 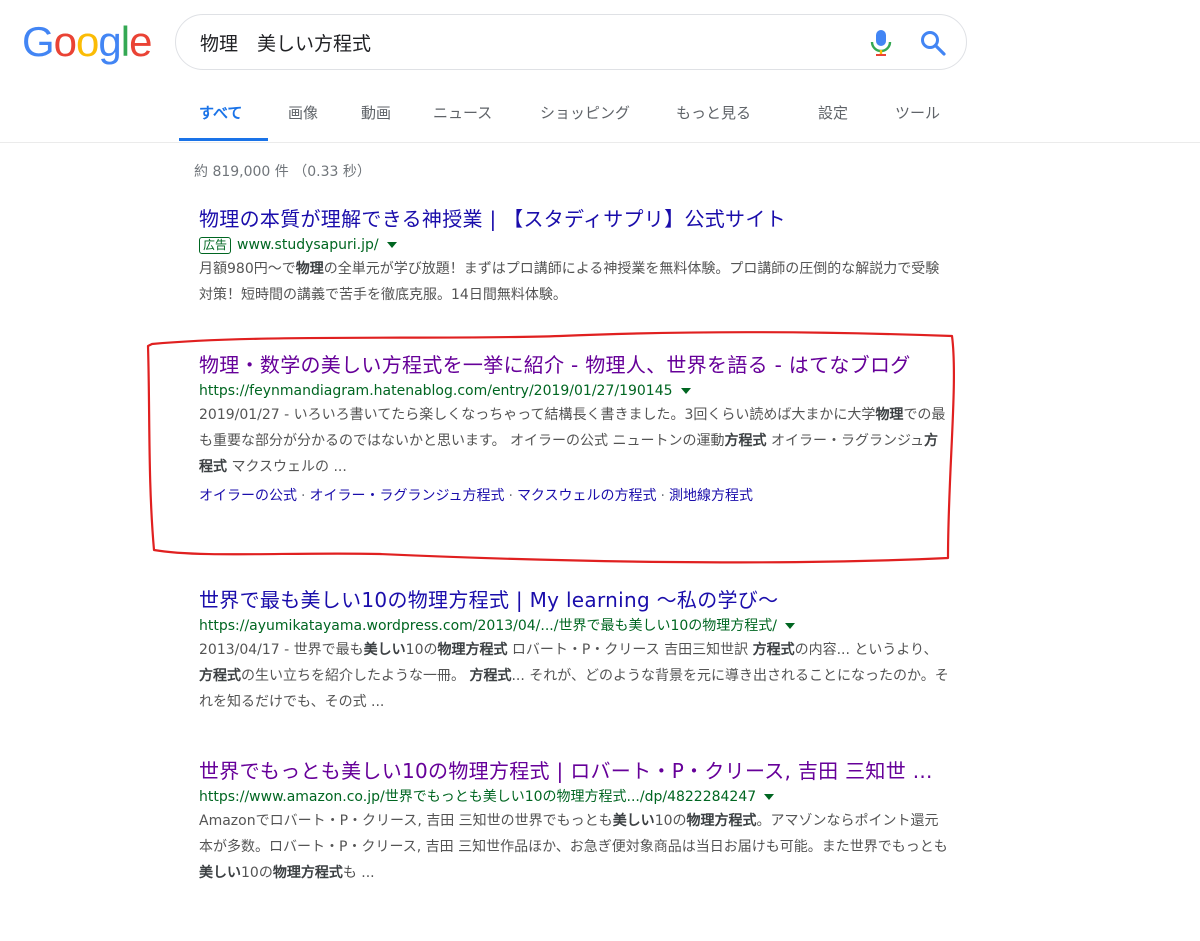 What do you see at coordinates (587, 496) in the screenshot?
I see `sitelink: マクスウェルの方程式` at bounding box center [587, 496].